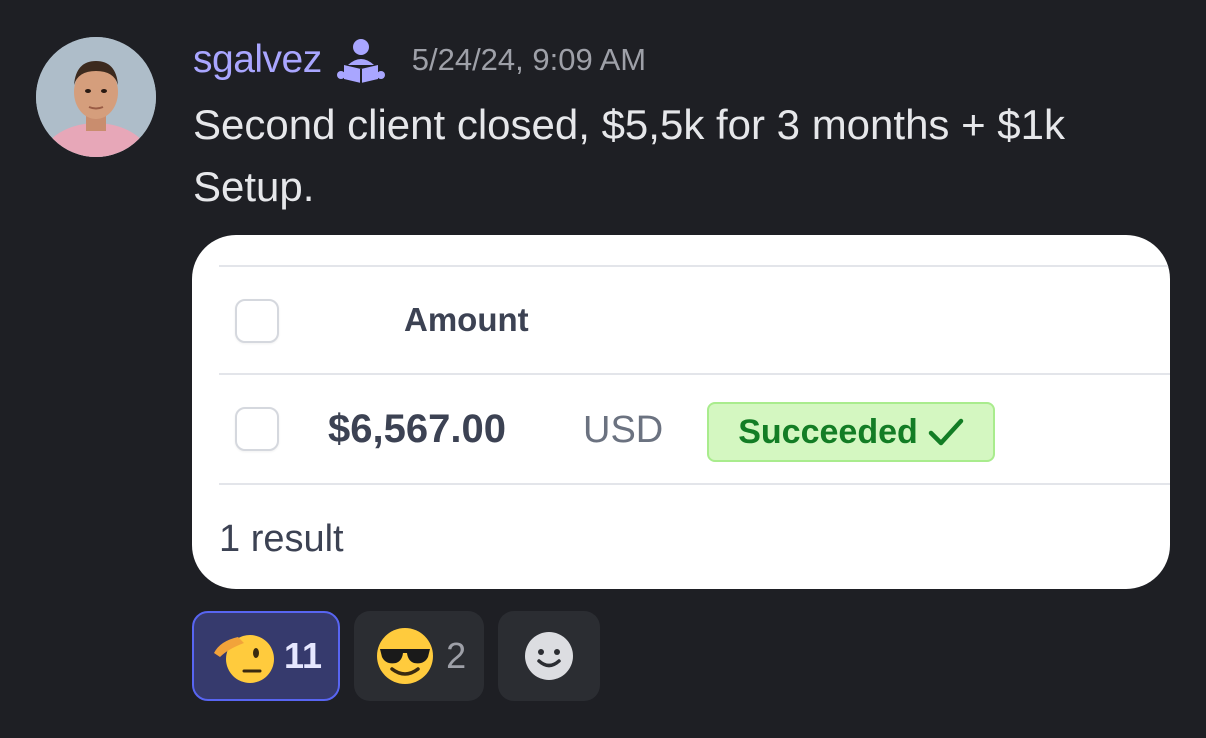 The width and height of the screenshot is (1206, 738). Describe the element at coordinates (456, 655) in the screenshot. I see `reaction-count: 2` at that location.